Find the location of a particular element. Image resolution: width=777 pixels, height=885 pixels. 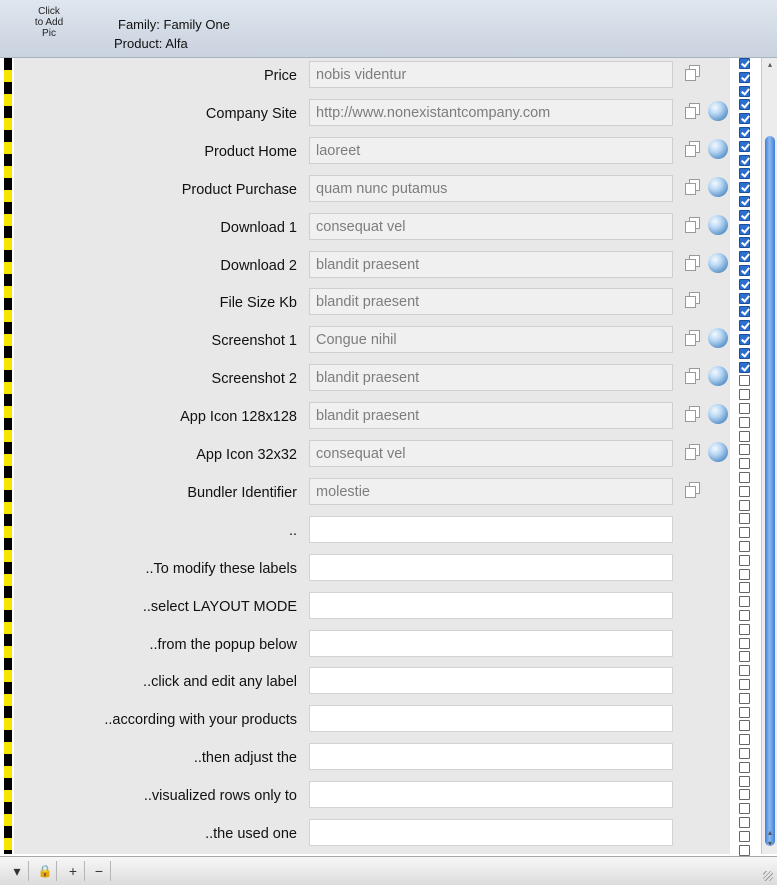

add-picture-button: Click to Add Pic is located at coordinates (49, 22).